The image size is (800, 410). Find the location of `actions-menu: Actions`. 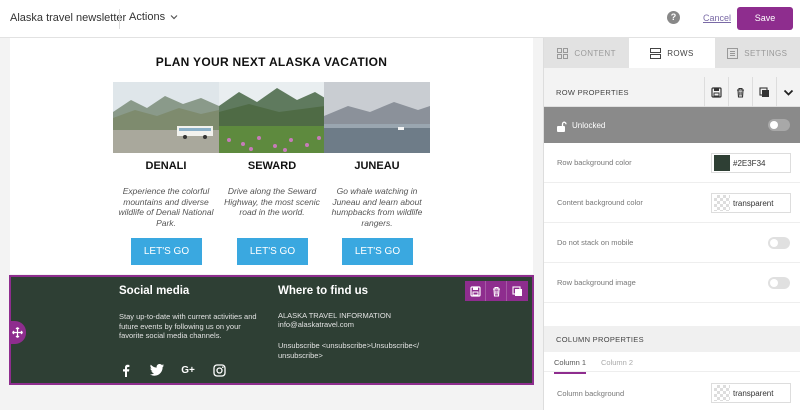

actions-menu: Actions is located at coordinates (153, 17).